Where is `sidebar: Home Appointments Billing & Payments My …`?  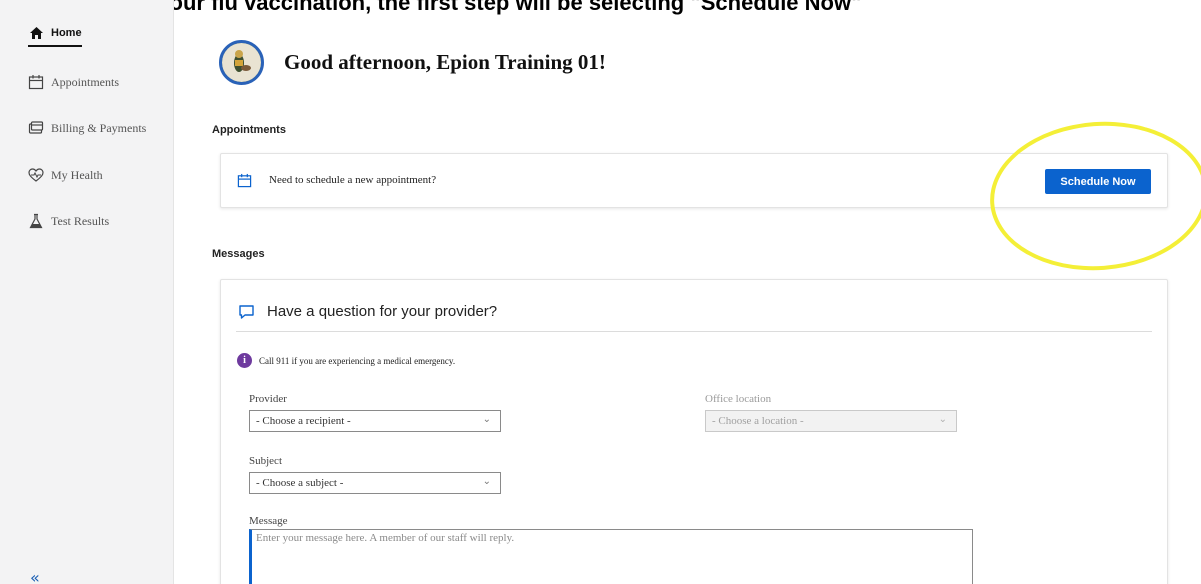 sidebar: Home Appointments Billing & Payments My … is located at coordinates (87, 292).